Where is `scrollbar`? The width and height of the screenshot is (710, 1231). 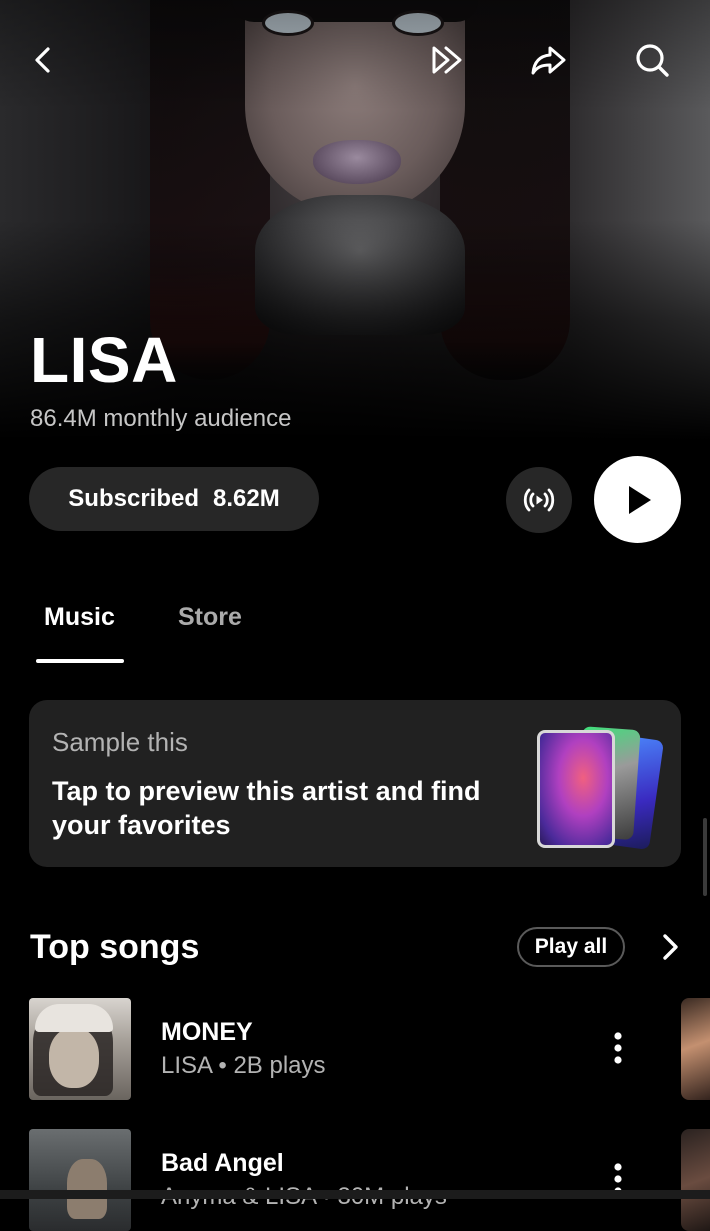
scrollbar is located at coordinates (705, 857).